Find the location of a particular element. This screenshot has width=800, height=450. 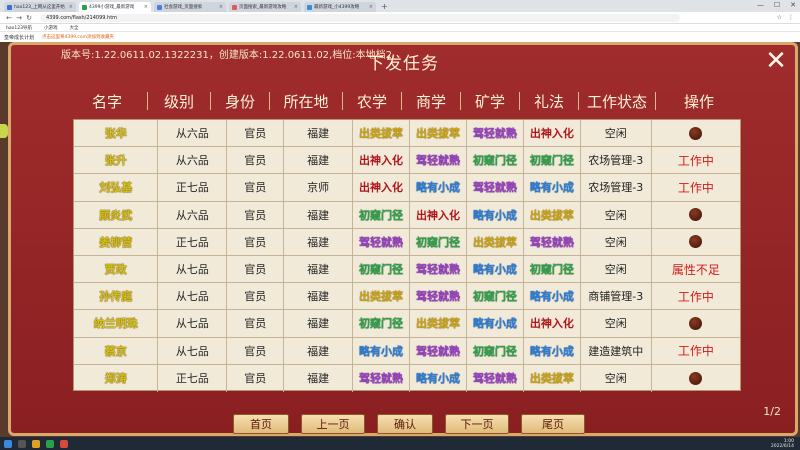

column-header: 工作状态 is located at coordinates (616, 101).